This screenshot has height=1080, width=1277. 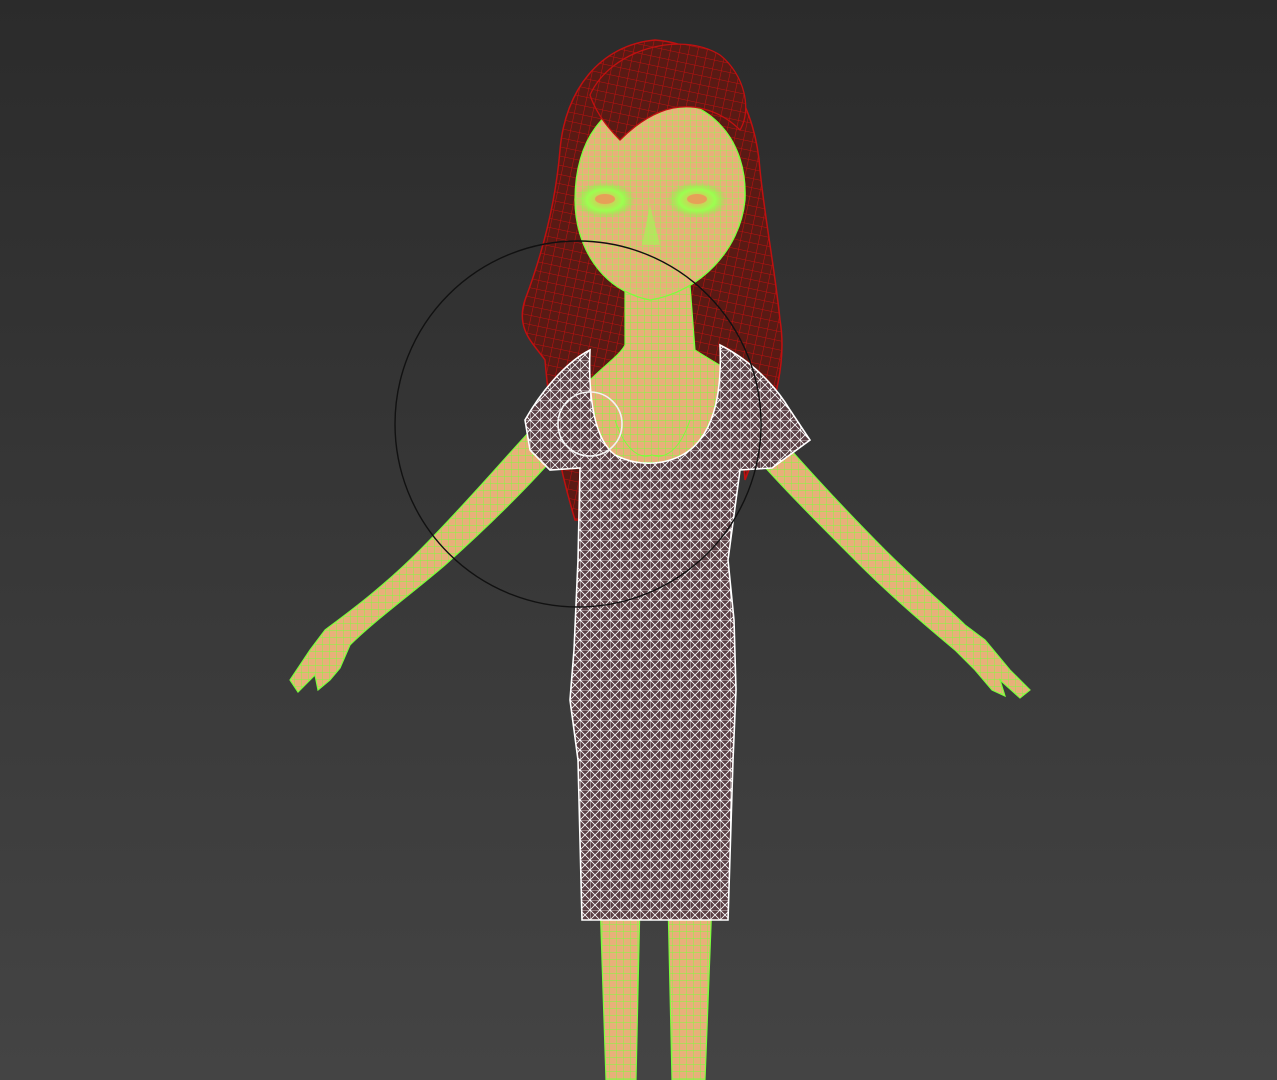 What do you see at coordinates (690, 989) in the screenshot?
I see `right-leg` at bounding box center [690, 989].